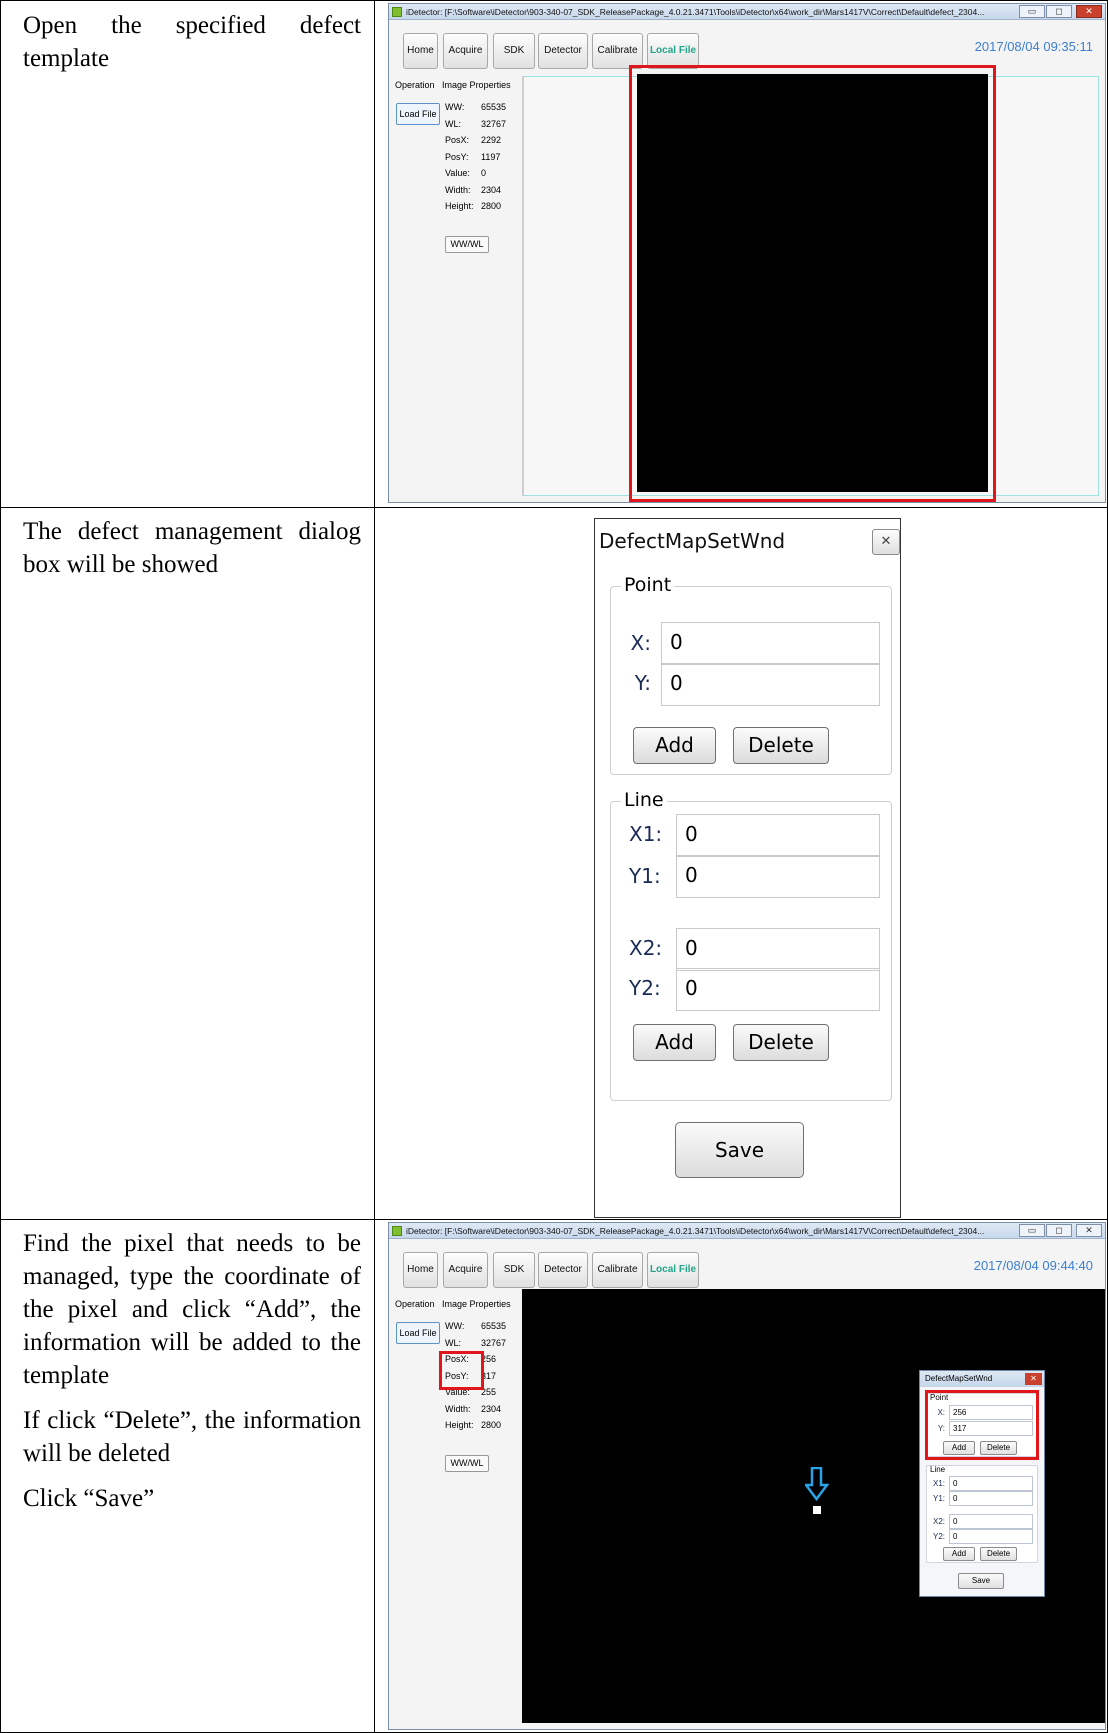 Image resolution: width=1108 pixels, height=1733 pixels. What do you see at coordinates (491, 140) in the screenshot?
I see `prop-value: 2292` at bounding box center [491, 140].